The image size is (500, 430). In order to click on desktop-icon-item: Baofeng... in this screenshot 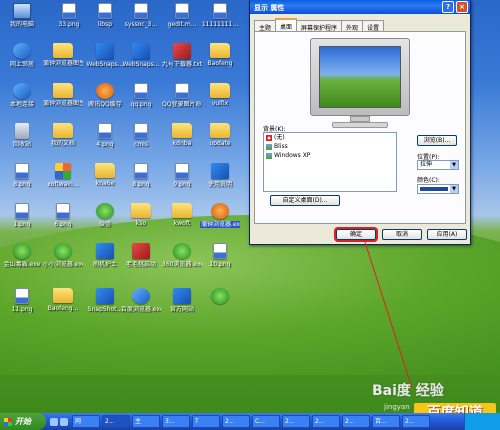, I will do `click(63, 300)`.